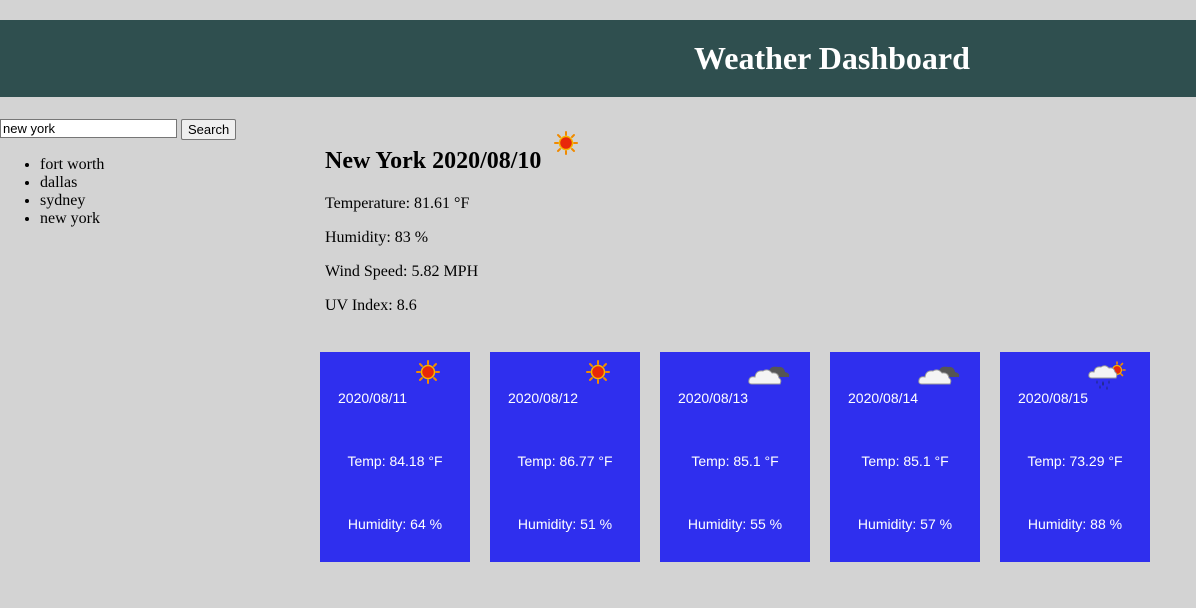 The height and width of the screenshot is (608, 1196). What do you see at coordinates (72, 201) in the screenshot?
I see `history-item-sydney: sydney` at bounding box center [72, 201].